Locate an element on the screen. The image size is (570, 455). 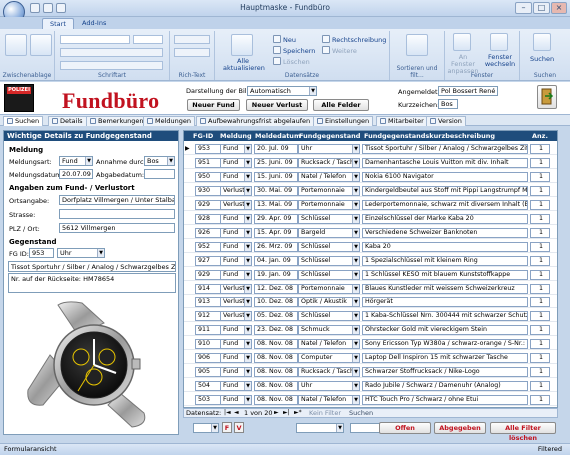
cell-fgid: 910 is located at coordinates (208, 344).